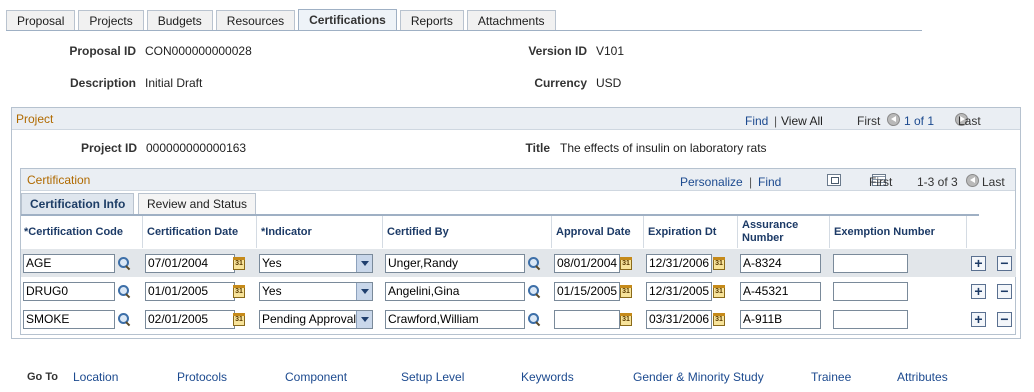 This screenshot has width=1034, height=392. Describe the element at coordinates (991, 232) in the screenshot. I see `column-header-actions` at that location.